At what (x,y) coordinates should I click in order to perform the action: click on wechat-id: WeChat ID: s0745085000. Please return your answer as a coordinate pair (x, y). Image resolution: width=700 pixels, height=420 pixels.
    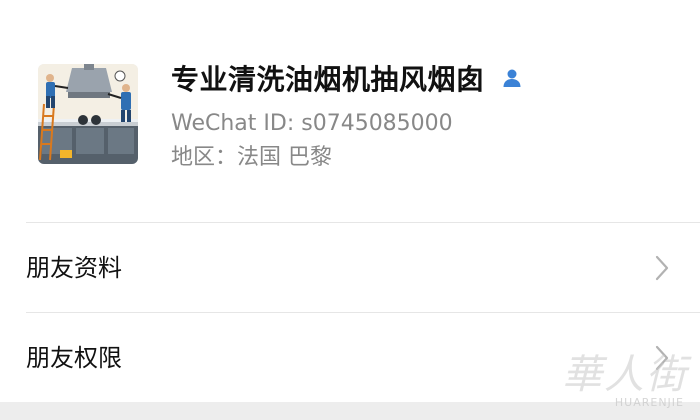
    Looking at the image, I should click on (312, 123).